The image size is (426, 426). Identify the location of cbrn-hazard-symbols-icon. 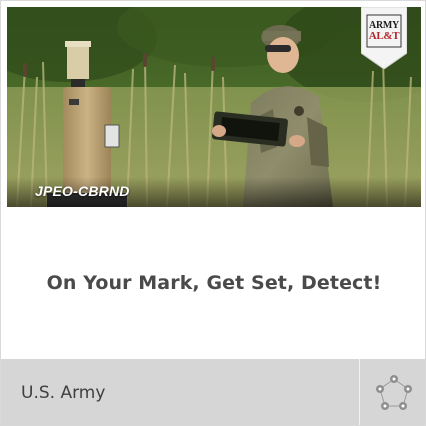
(394, 394).